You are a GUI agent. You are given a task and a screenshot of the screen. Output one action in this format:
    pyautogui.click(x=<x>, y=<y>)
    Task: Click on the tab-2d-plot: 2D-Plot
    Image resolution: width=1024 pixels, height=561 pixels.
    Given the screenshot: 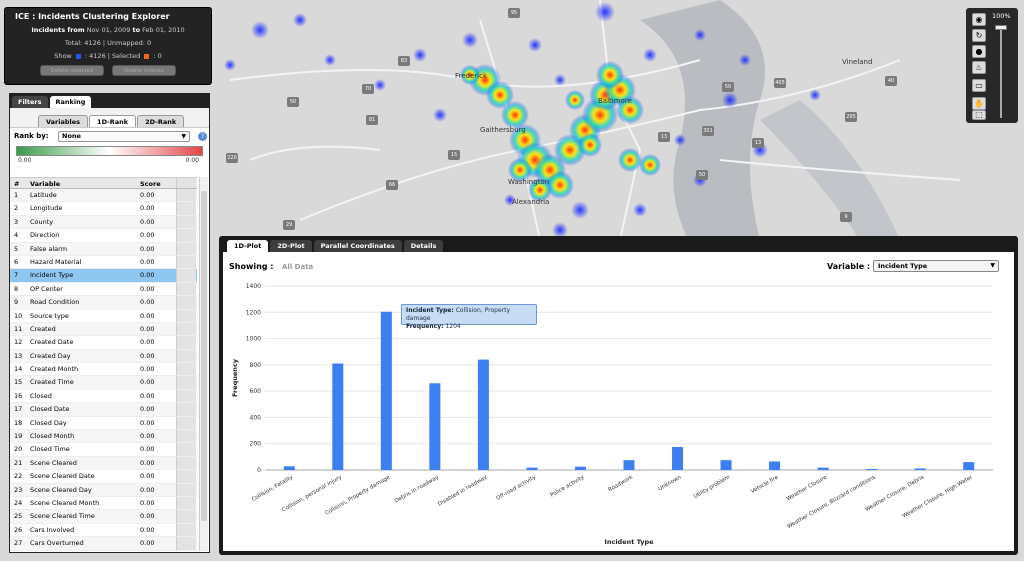 What is the action you would take?
    pyautogui.click(x=291, y=246)
    